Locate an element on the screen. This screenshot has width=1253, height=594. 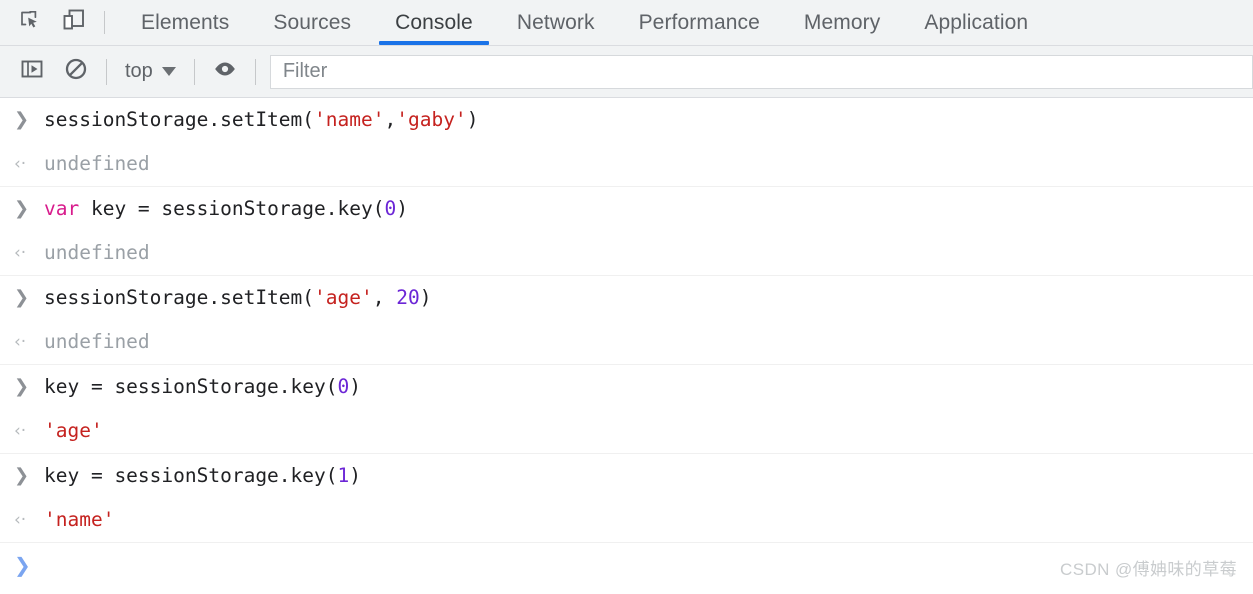
live-expression-button is located at coordinates (225, 72).